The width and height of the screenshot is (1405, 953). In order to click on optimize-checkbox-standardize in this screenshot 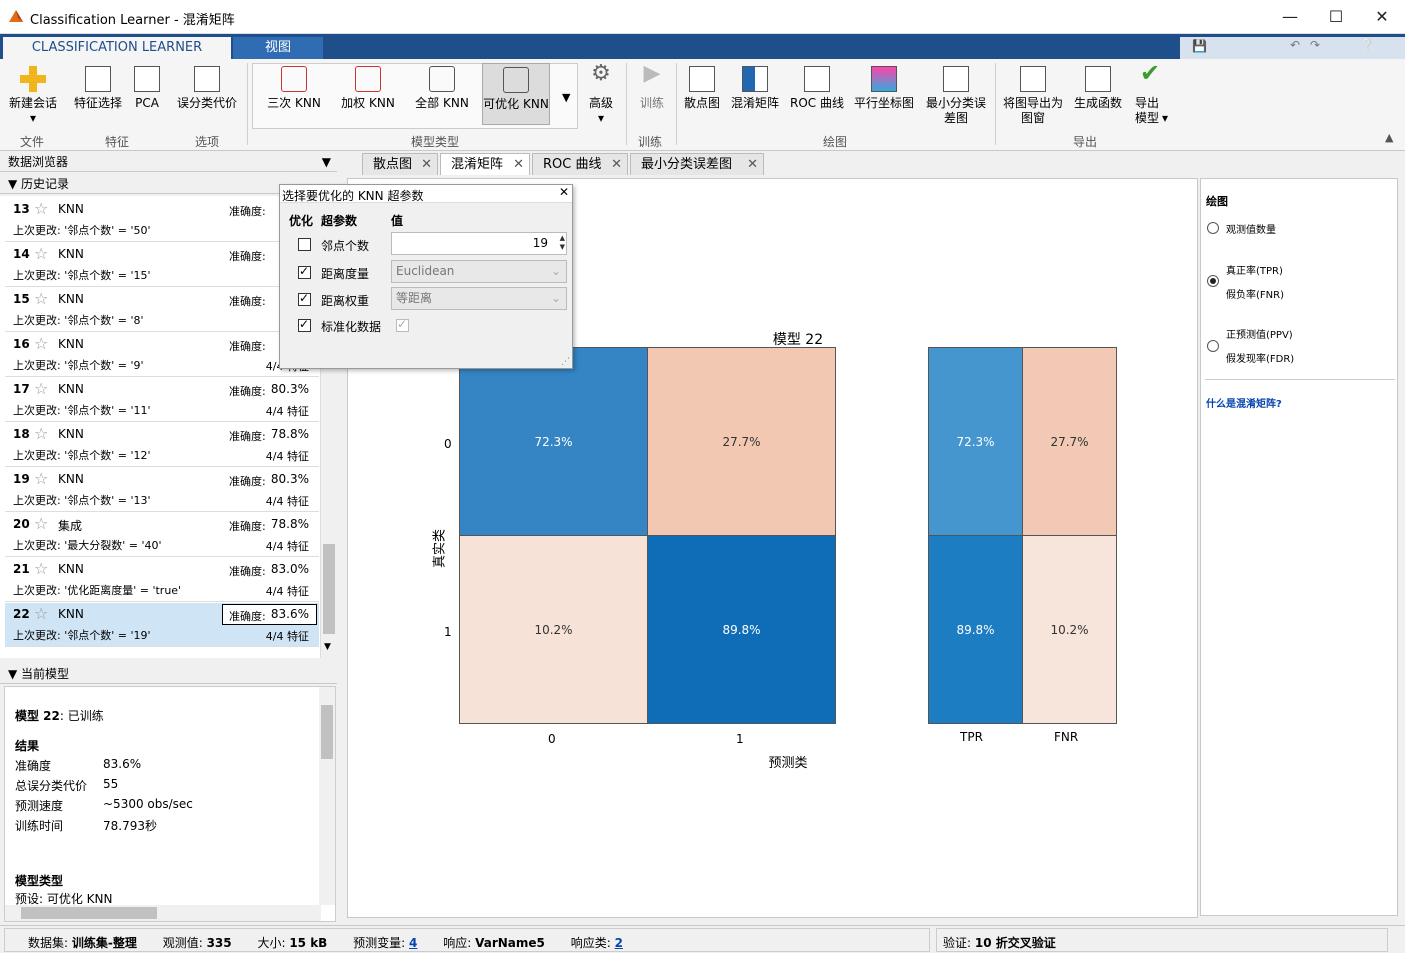, I will do `click(304, 324)`.